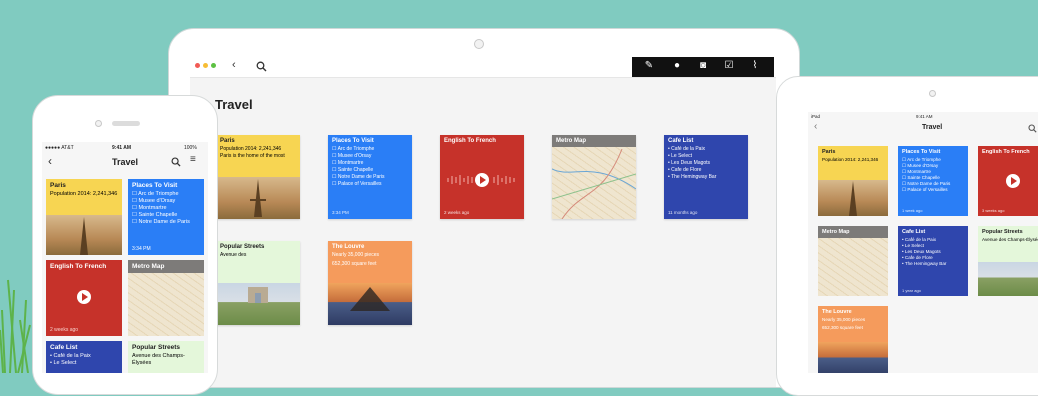 The width and height of the screenshot is (1038, 396). Describe the element at coordinates (912, 210) in the screenshot. I see `card-timestamp: 1 week ago` at that location.